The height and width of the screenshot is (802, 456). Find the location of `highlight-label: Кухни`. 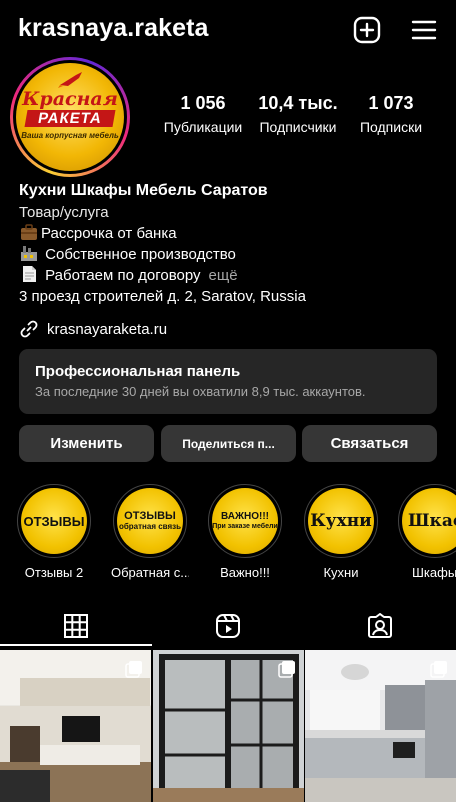

highlight-label: Кухни is located at coordinates (341, 572).